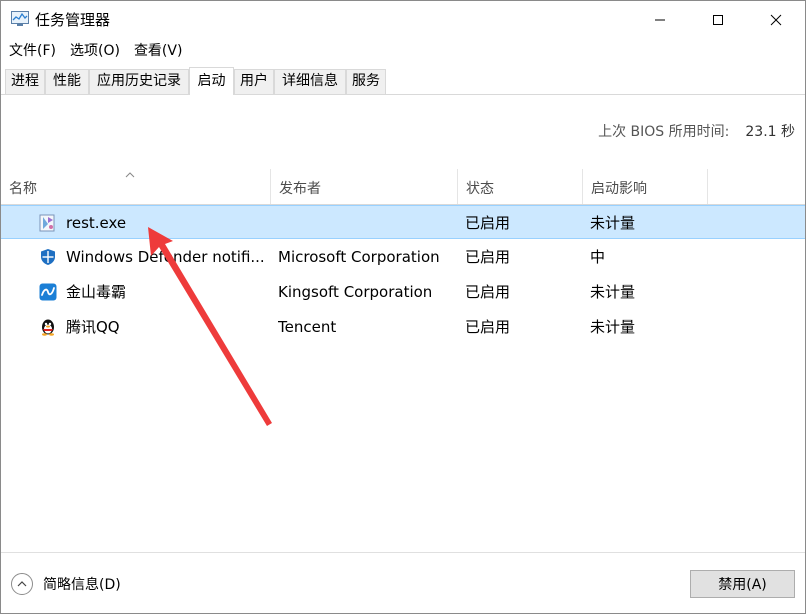 The width and height of the screenshot is (806, 614). Describe the element at coordinates (211, 81) in the screenshot. I see `tab-startup: 启动` at that location.